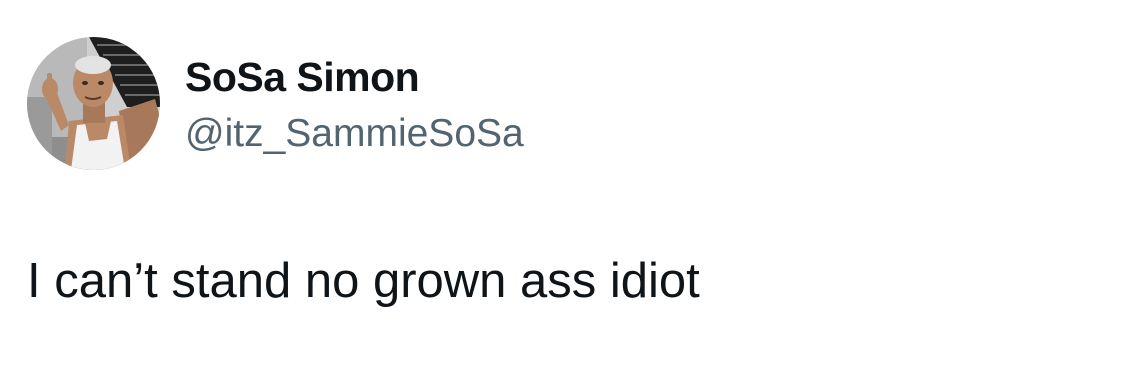 The width and height of the screenshot is (1134, 378). I want to click on avatar, so click(93, 103).